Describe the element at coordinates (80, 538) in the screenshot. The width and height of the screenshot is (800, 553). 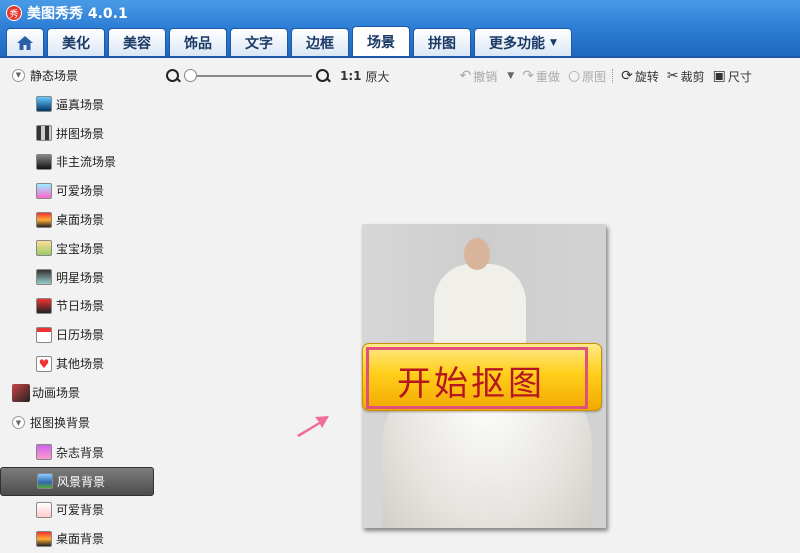
I see `sidebar-item-desktop-background: 桌面背景` at that location.